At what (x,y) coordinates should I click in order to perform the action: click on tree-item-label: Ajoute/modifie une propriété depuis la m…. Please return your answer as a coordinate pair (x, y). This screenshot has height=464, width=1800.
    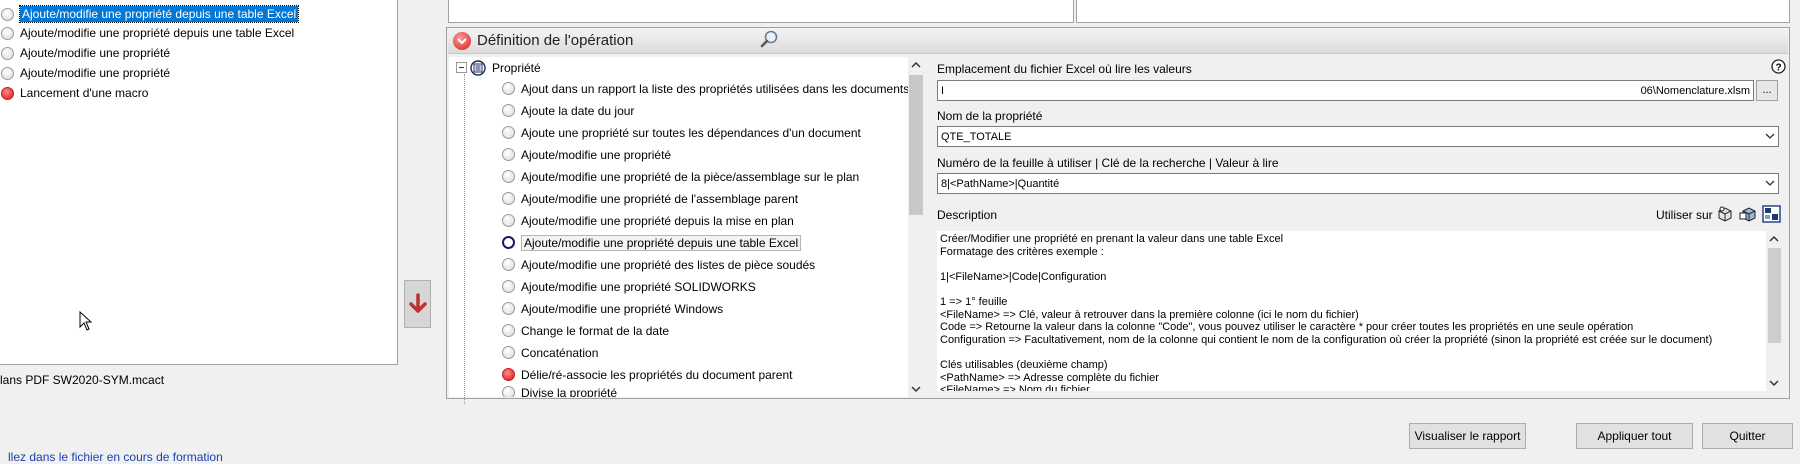
    Looking at the image, I should click on (657, 220).